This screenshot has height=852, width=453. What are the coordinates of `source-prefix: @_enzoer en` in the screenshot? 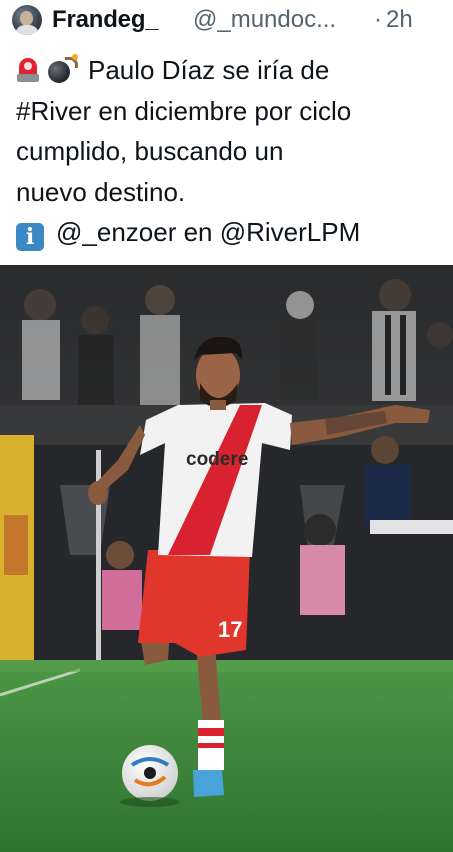 It's located at (138, 232).